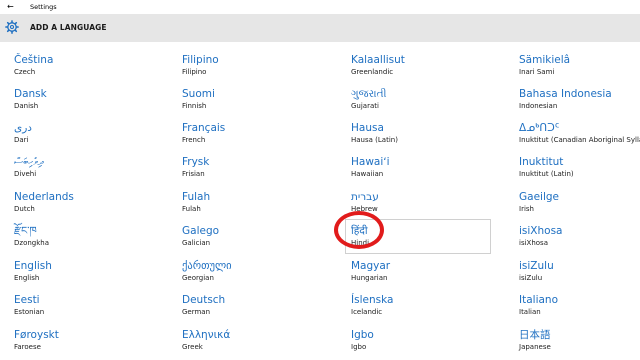 The width and height of the screenshot is (640, 360). What do you see at coordinates (579, 171) in the screenshot?
I see `language-item: Inuktitut Inuktitut (Latin)` at bounding box center [579, 171].